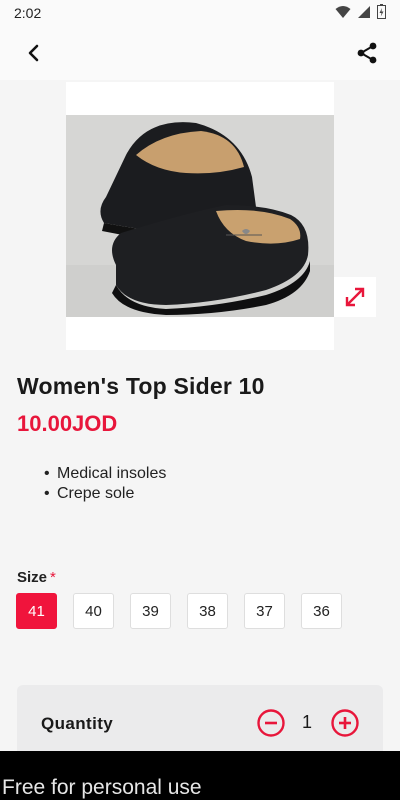 The height and width of the screenshot is (800, 400). I want to click on quantity-value: 1, so click(306, 722).